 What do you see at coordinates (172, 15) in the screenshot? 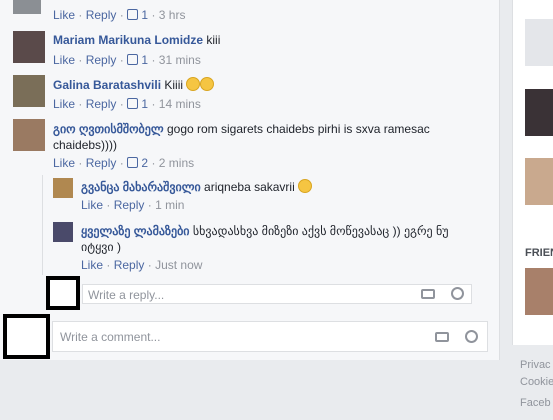
I see `timestamp: 3 hrs` at bounding box center [172, 15].